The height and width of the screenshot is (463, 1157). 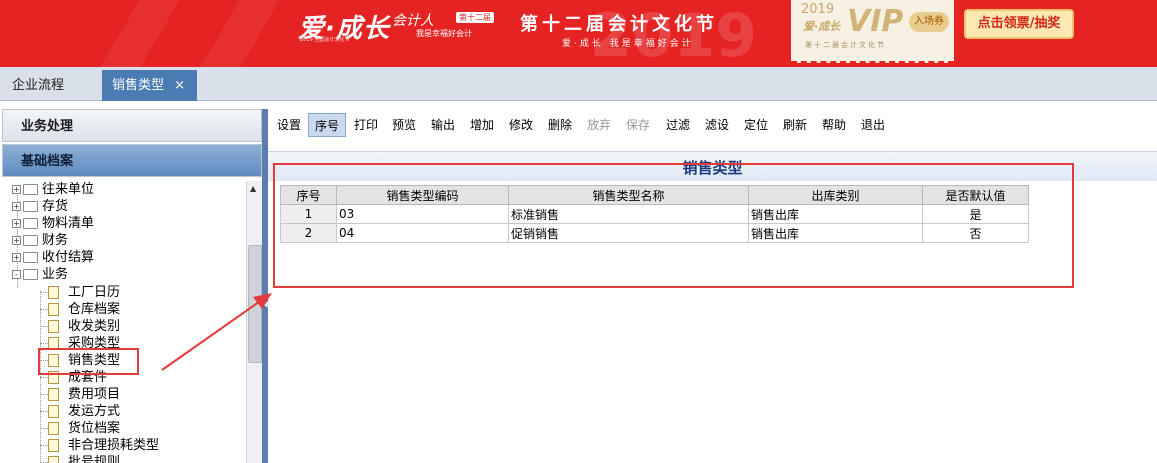 I want to click on tree-item-factory-calendar: 工厂日历, so click(x=84, y=292).